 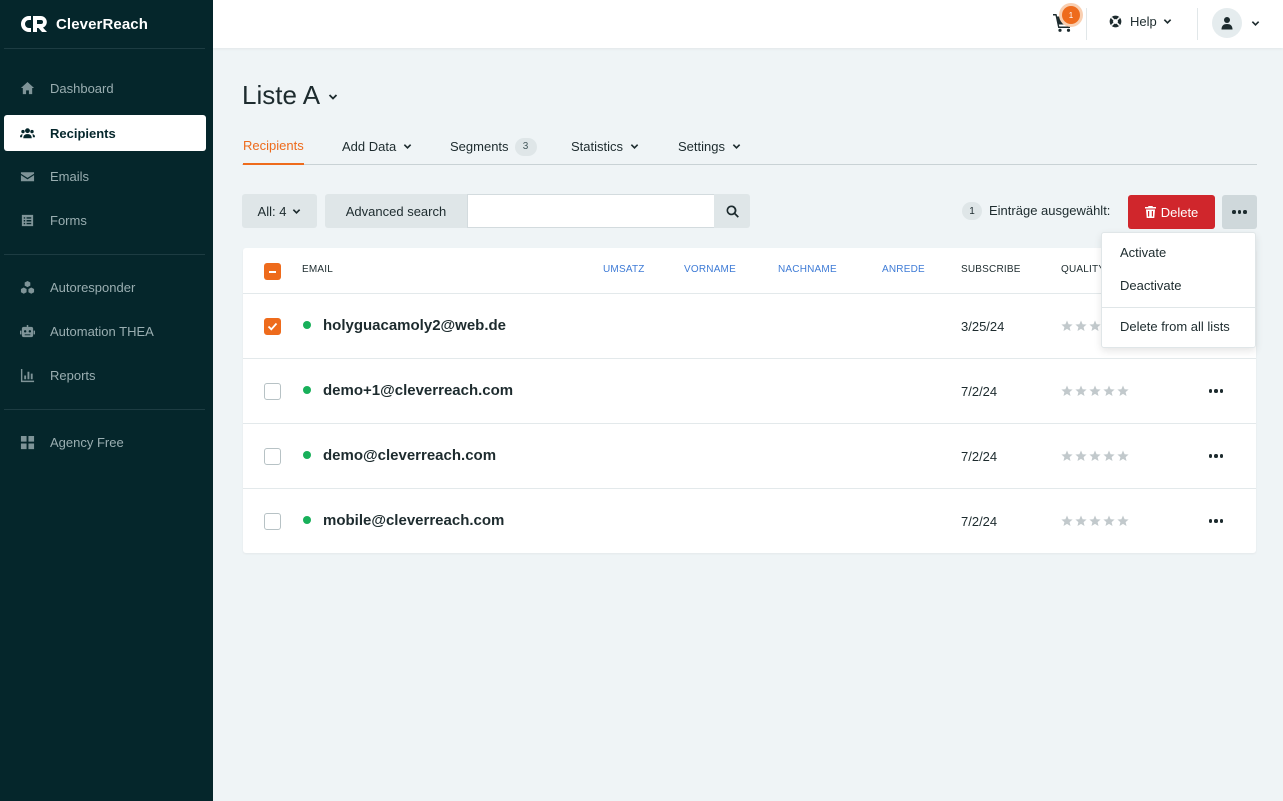 What do you see at coordinates (105, 176) in the screenshot?
I see `sidebar-item-emails: Emails` at bounding box center [105, 176].